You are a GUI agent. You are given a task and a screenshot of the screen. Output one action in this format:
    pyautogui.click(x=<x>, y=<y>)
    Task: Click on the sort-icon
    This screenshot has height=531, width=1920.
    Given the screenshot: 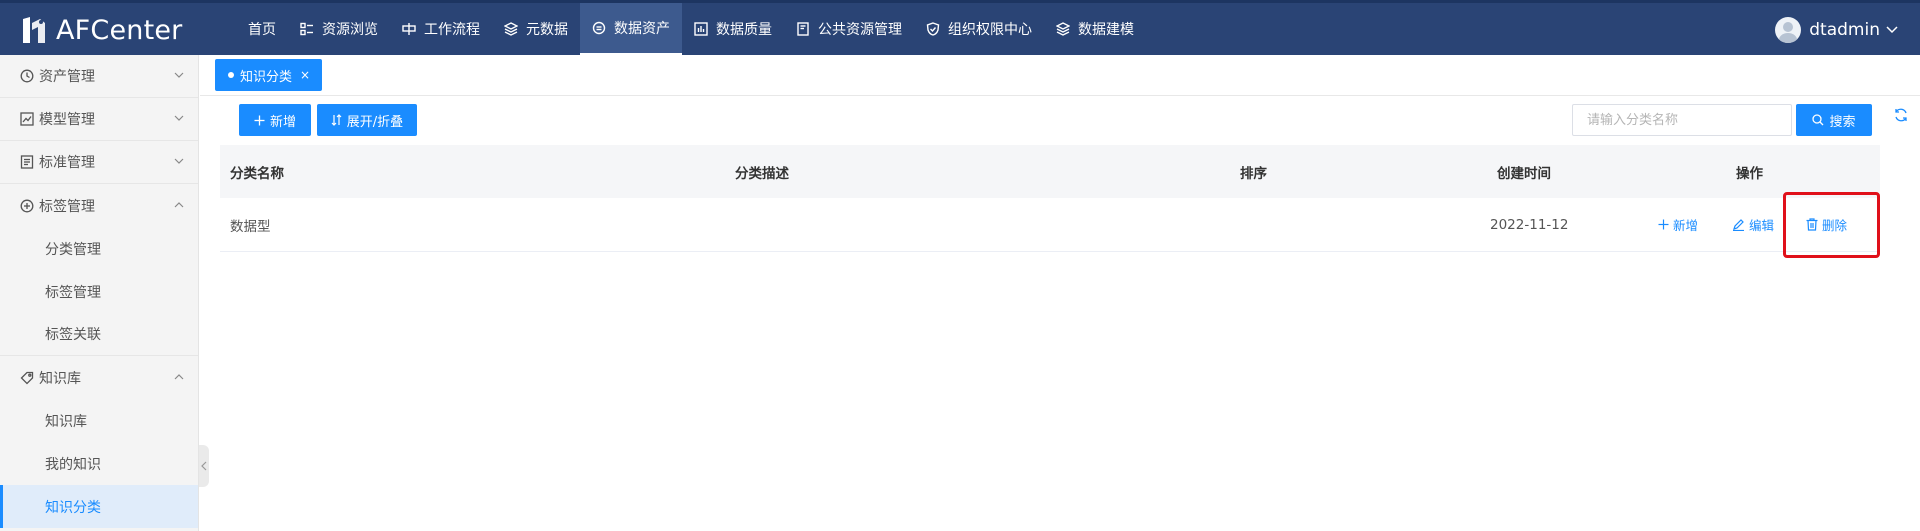 What is the action you would take?
    pyautogui.click(x=336, y=120)
    